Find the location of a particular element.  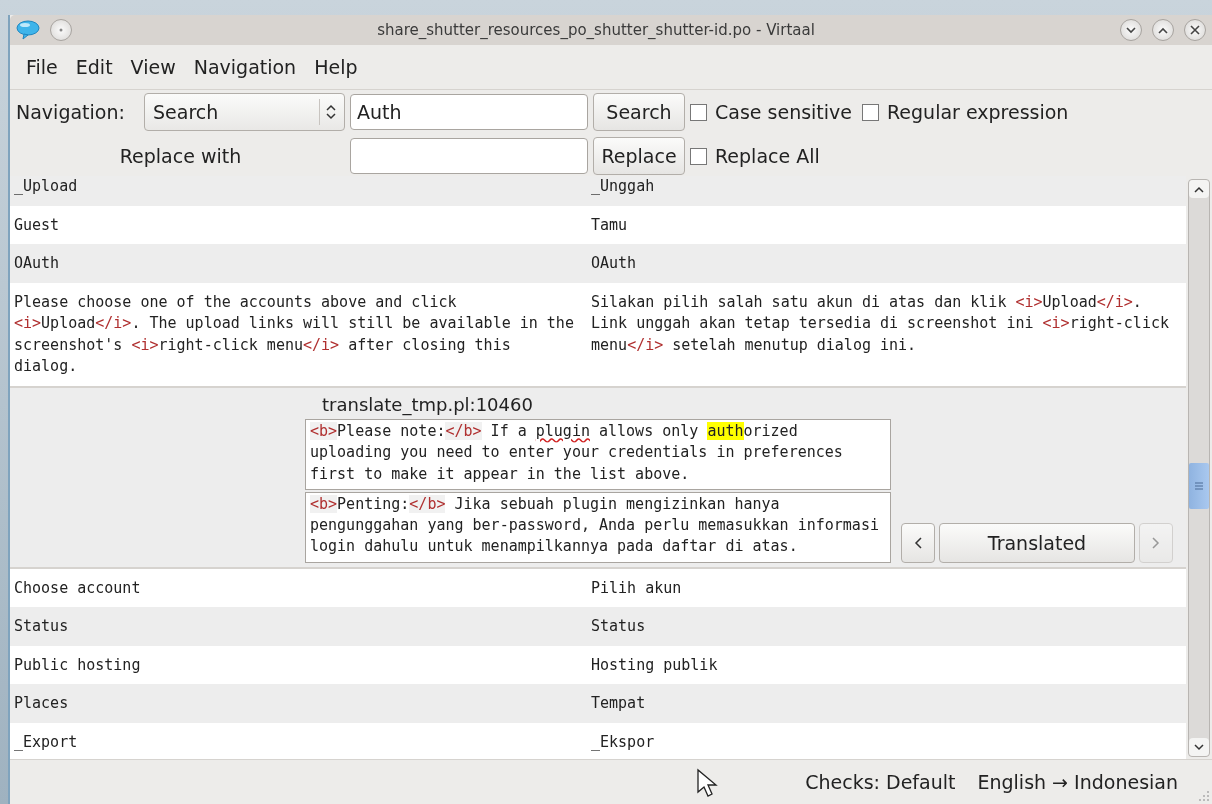

minimize-button is located at coordinates (1131, 30).